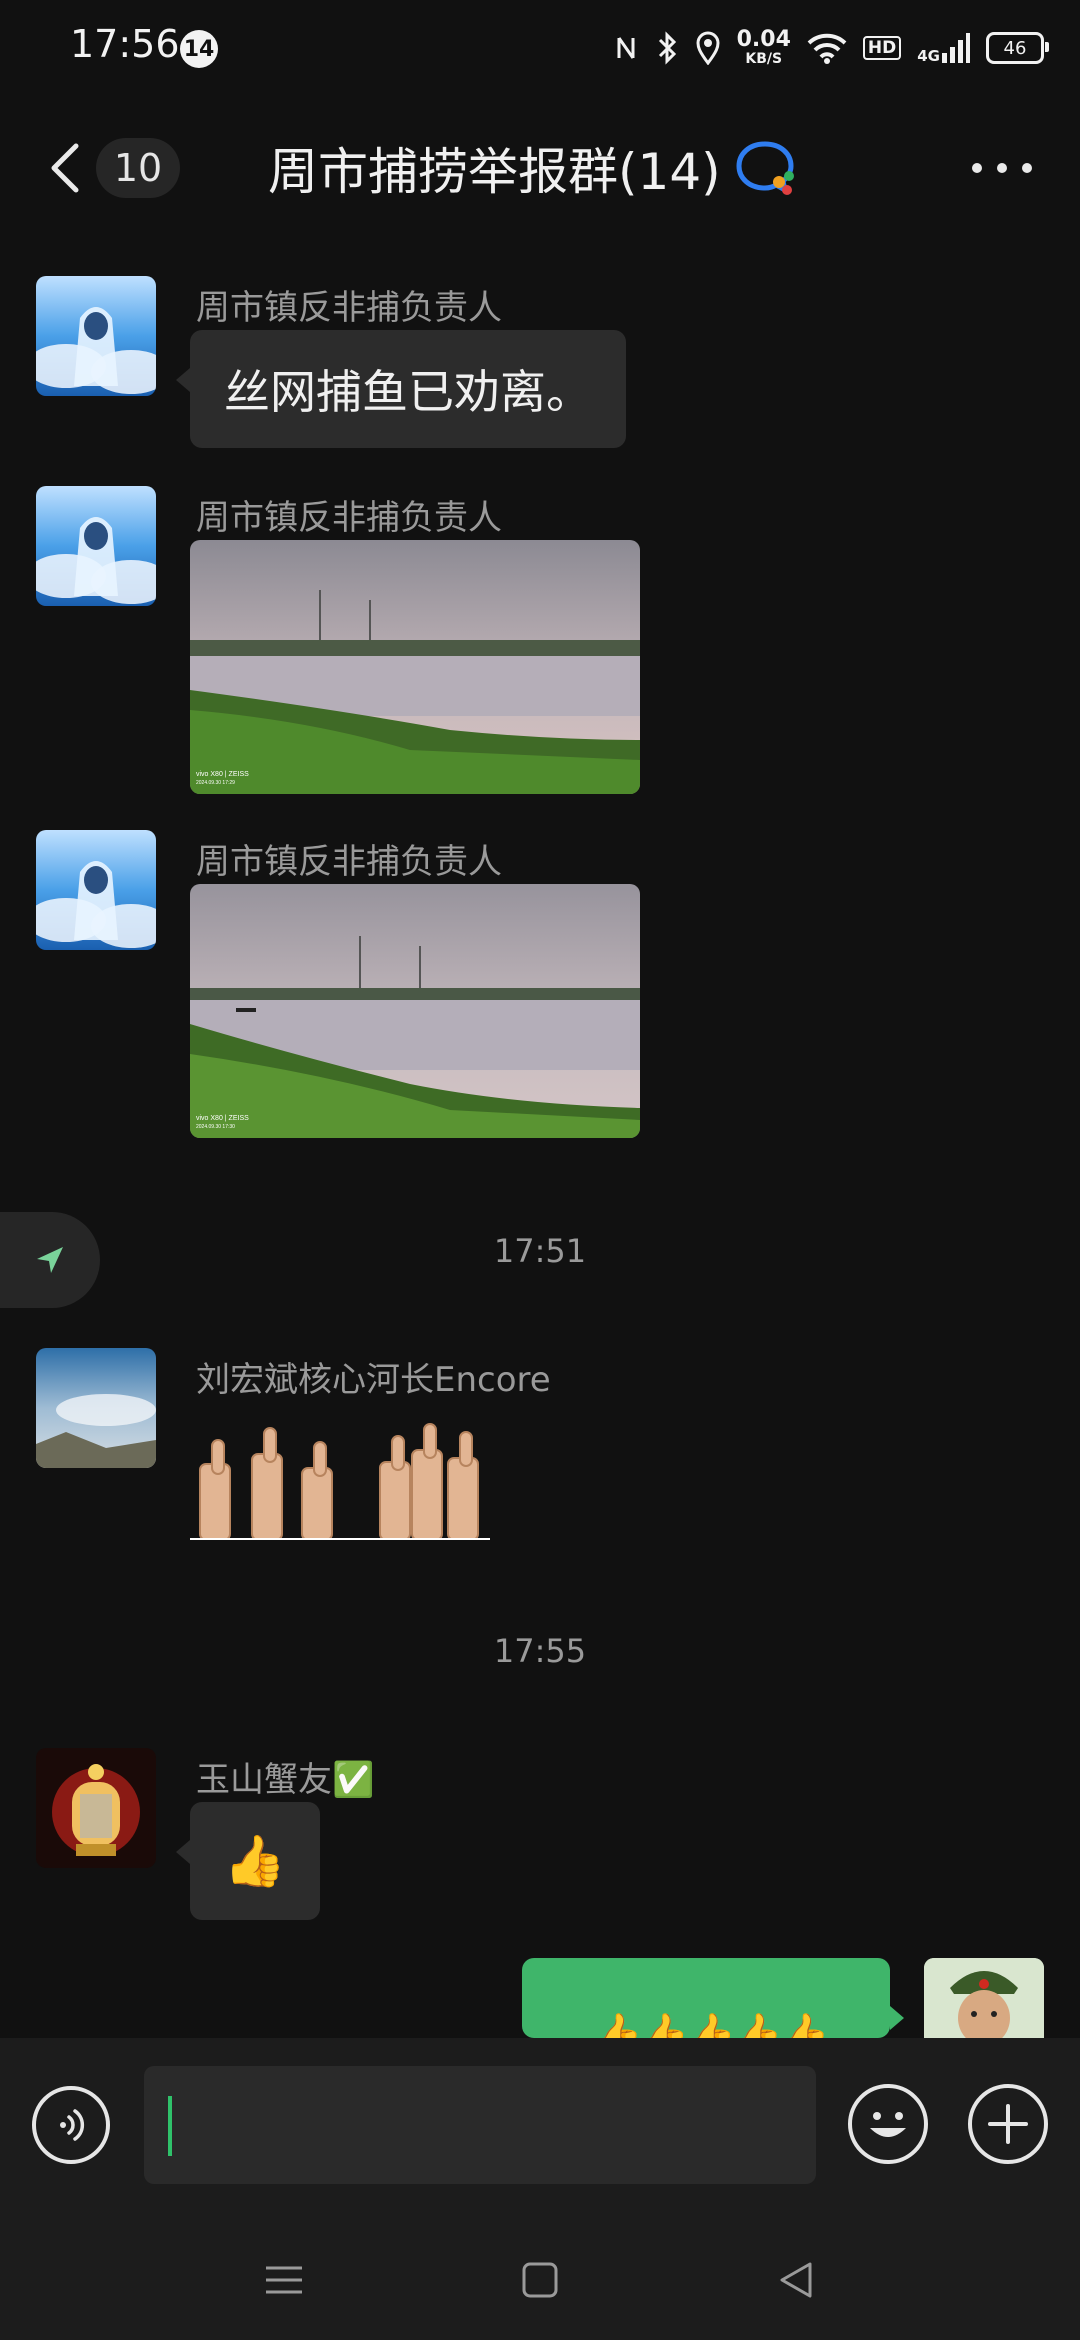 Image resolution: width=1080 pixels, height=2340 pixels. Describe the element at coordinates (897, 2018) in the screenshot. I see `outgoing-bubble-tail` at that location.